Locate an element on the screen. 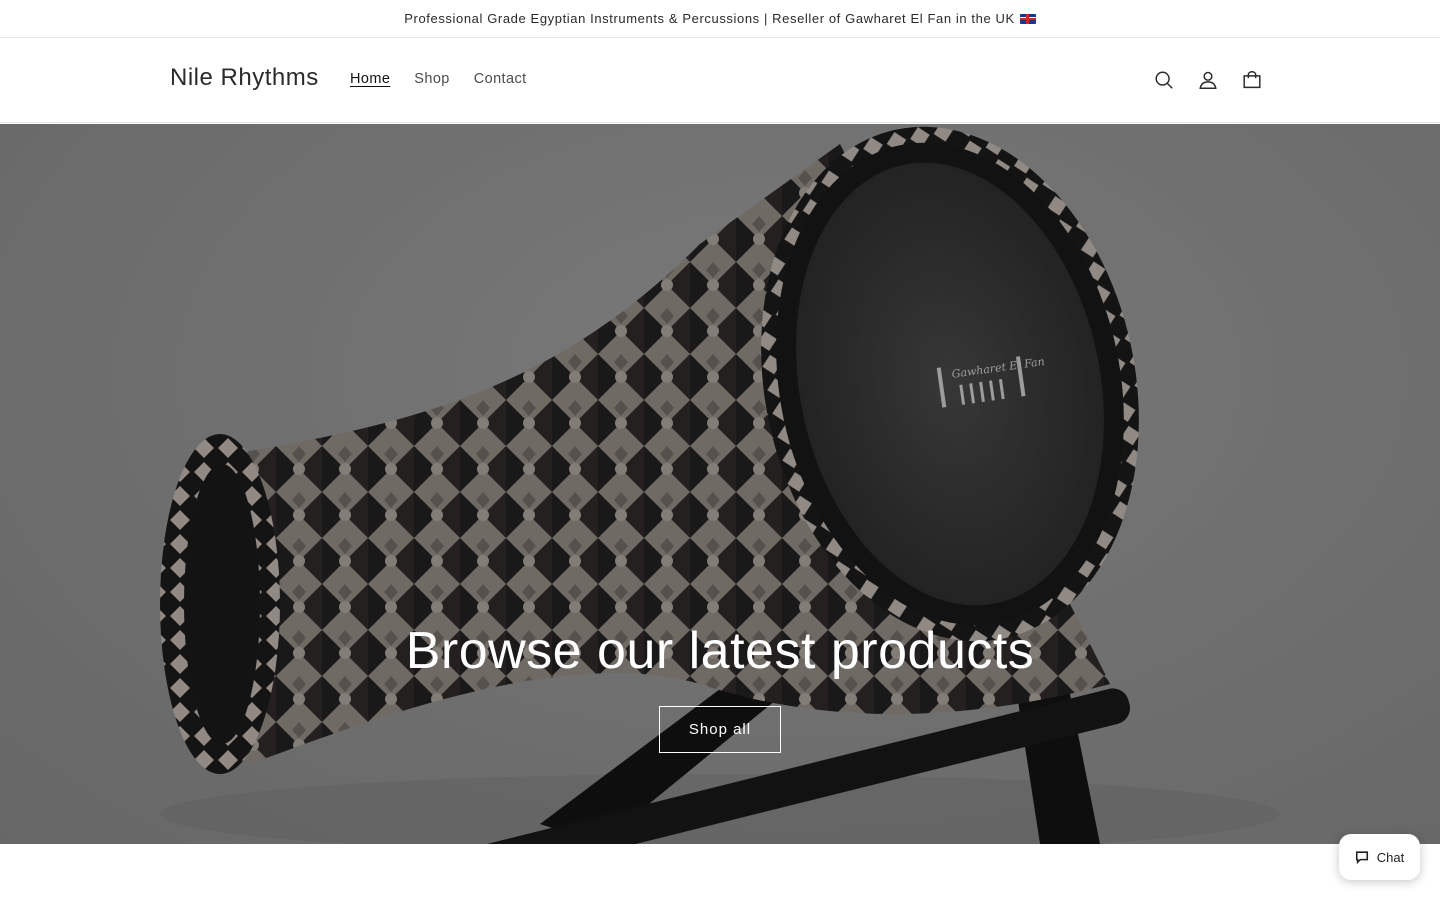 This screenshot has height=900, width=1440. hero-content: Browse our latest products Shop all is located at coordinates (720, 687).